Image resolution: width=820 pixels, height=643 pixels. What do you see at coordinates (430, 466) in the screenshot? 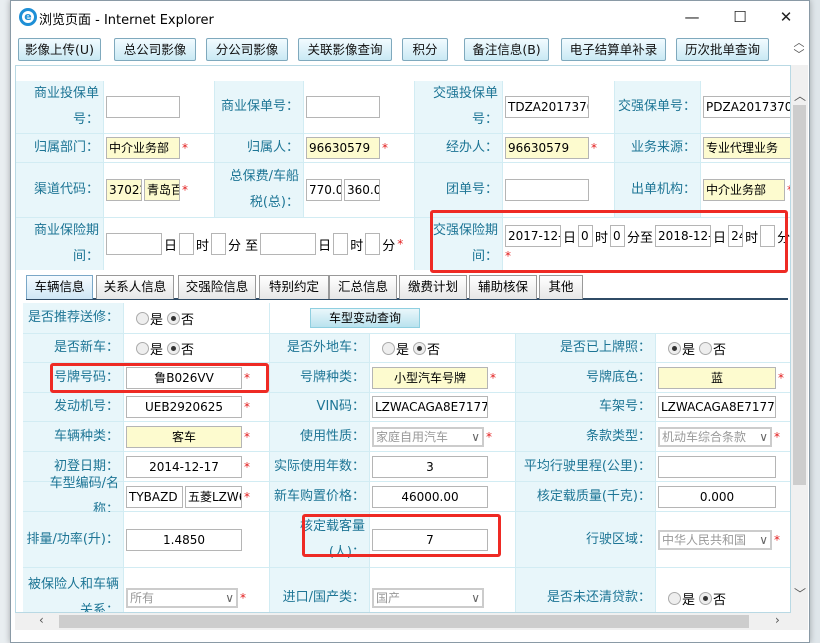
I see `text-input: 3` at bounding box center [430, 466].